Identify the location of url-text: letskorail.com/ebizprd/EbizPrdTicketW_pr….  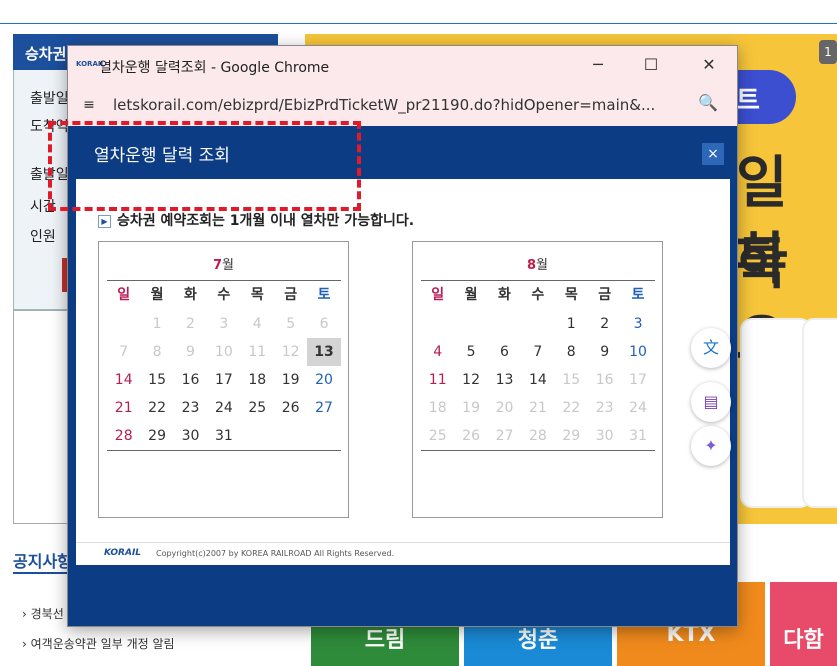
(403, 105).